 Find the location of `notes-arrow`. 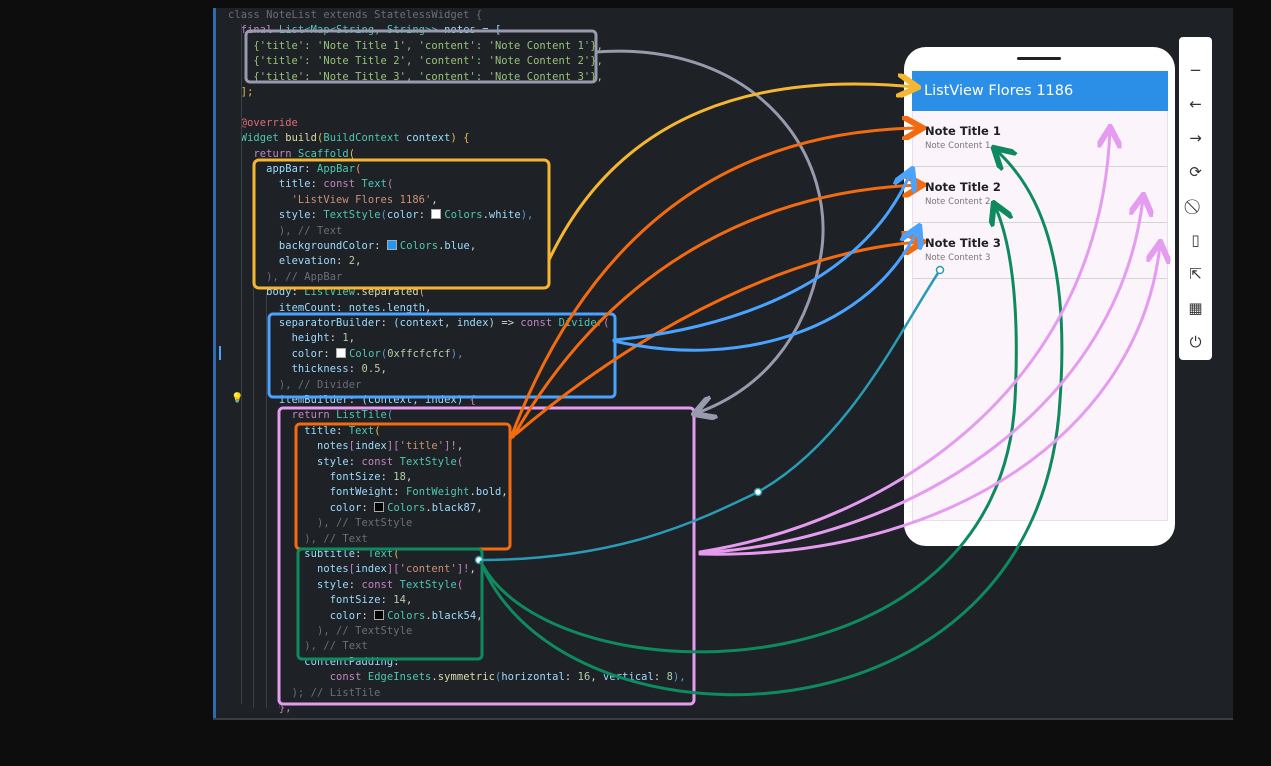

notes-arrow is located at coordinates (709, 231).